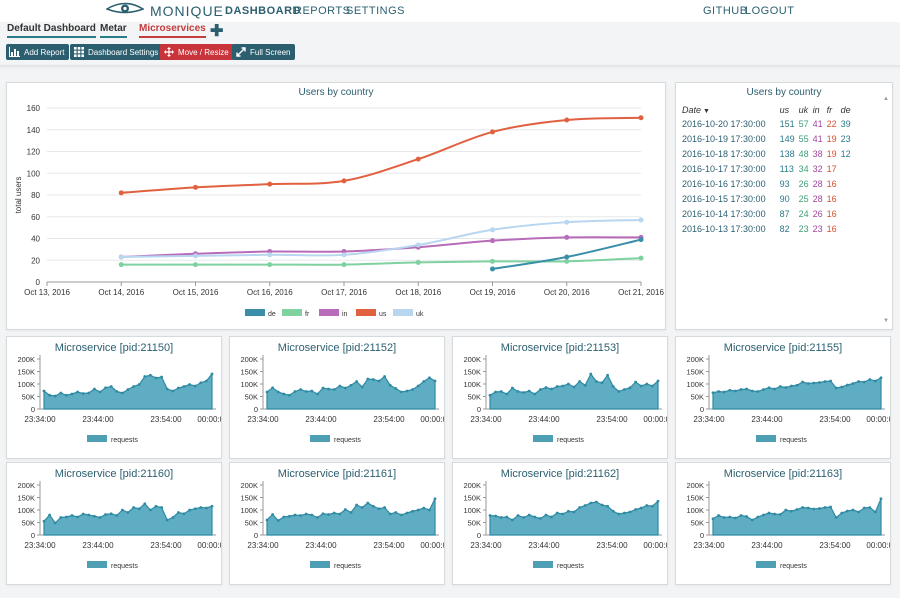 Image resolution: width=900 pixels, height=598 pixels. I want to click on move-resize-button: Move / Resize, so click(197, 52).